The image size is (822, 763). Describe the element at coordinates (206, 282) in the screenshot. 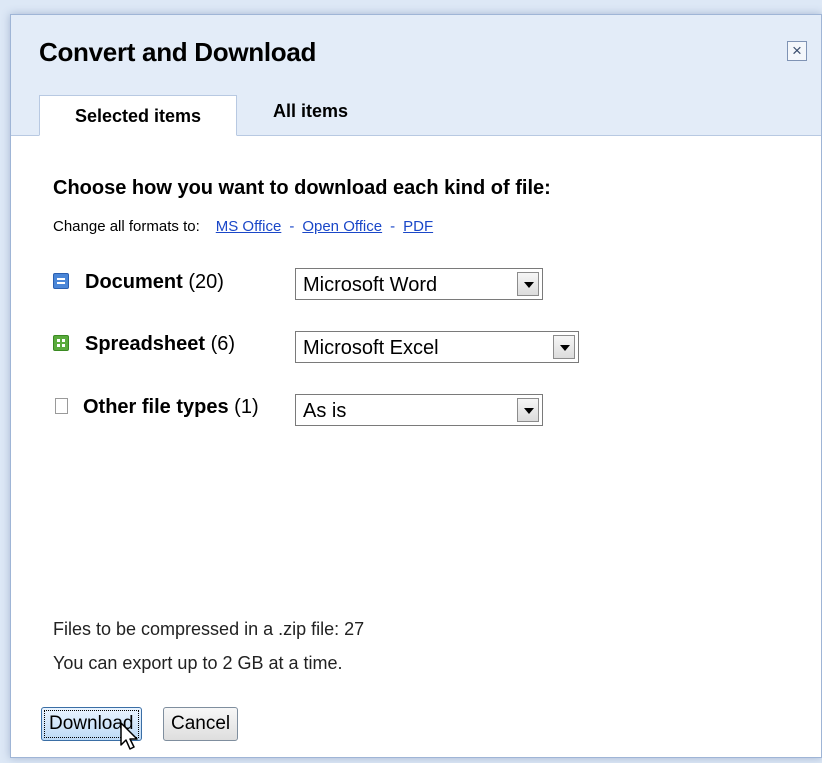

I see `file-type-count: (20)` at that location.